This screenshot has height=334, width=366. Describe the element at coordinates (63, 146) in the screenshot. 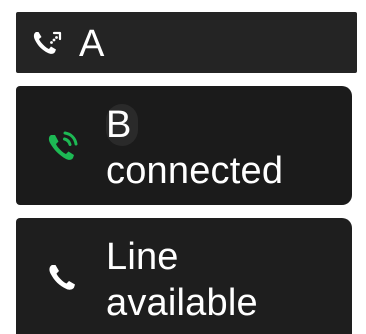

I see `call-connected-icon` at that location.